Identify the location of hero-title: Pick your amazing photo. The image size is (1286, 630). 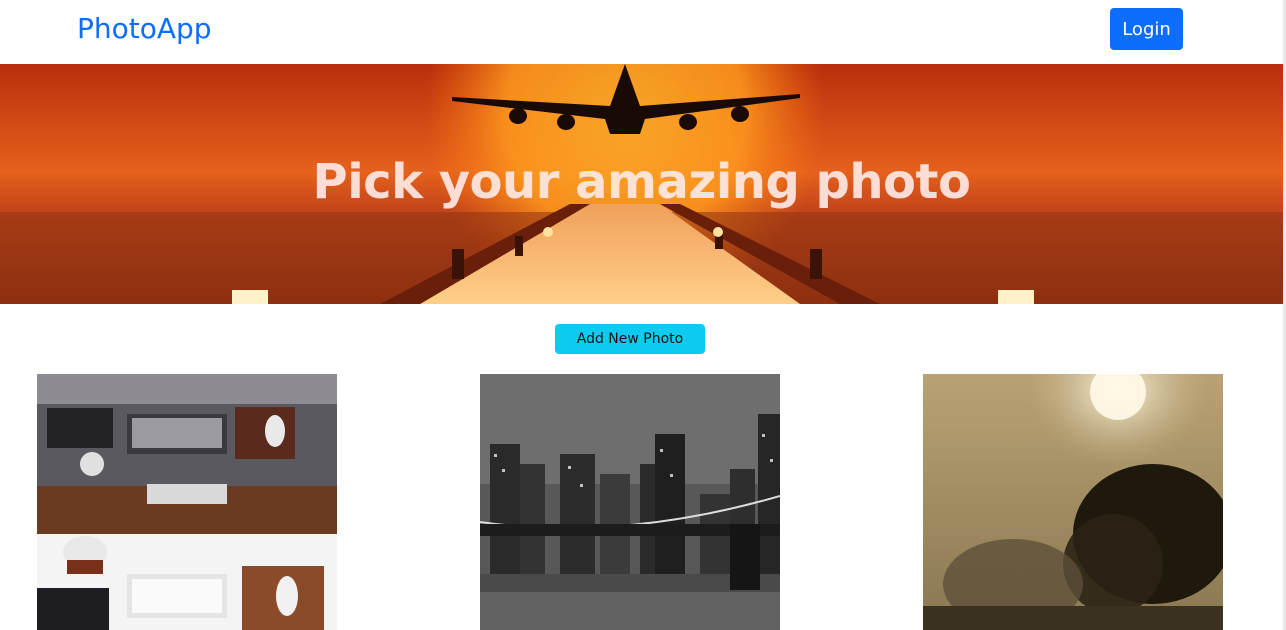
(641, 182).